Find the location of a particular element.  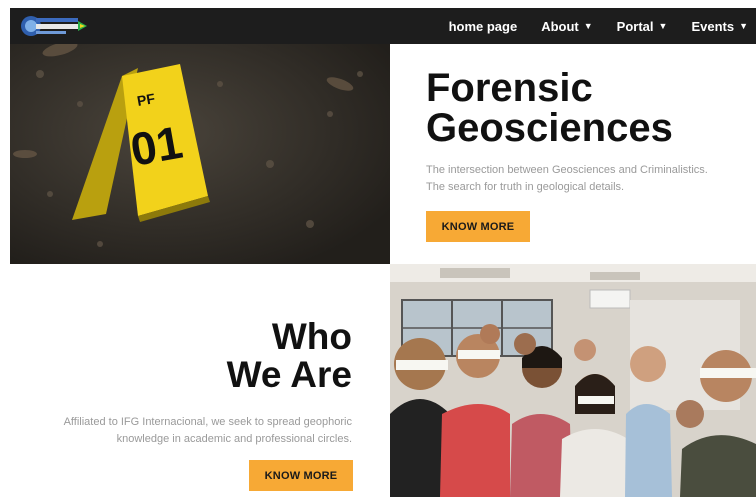

nav-events: Events ▼ is located at coordinates (719, 26).